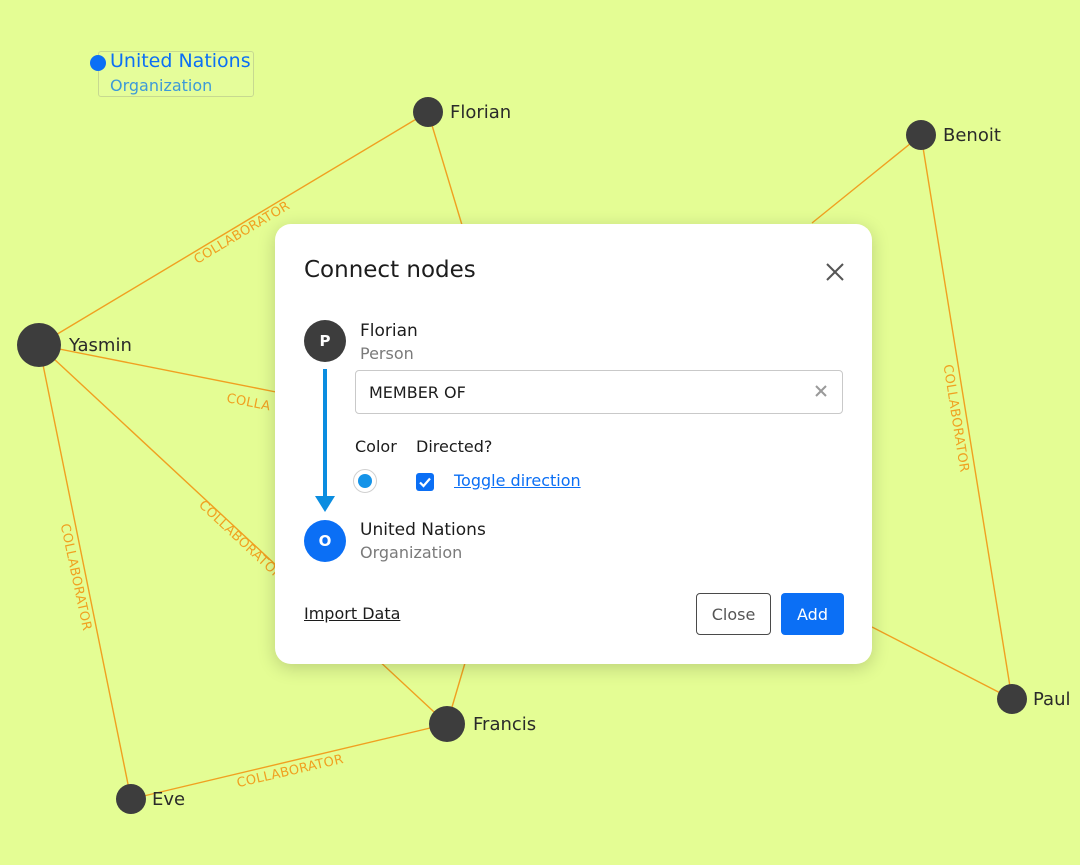 Image resolution: width=1080 pixels, height=865 pixels. What do you see at coordinates (131, 799) in the screenshot?
I see `graph-node-eve` at bounding box center [131, 799].